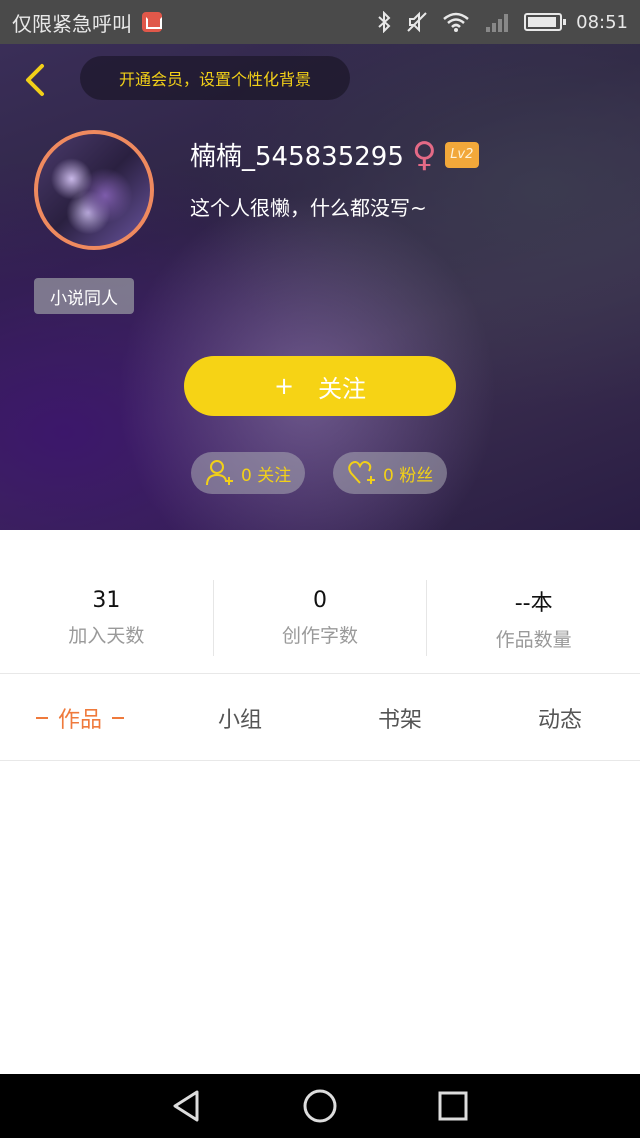 The width and height of the screenshot is (640, 1138). I want to click on status-left: 仅限紧急呼叫, so click(194, 22).